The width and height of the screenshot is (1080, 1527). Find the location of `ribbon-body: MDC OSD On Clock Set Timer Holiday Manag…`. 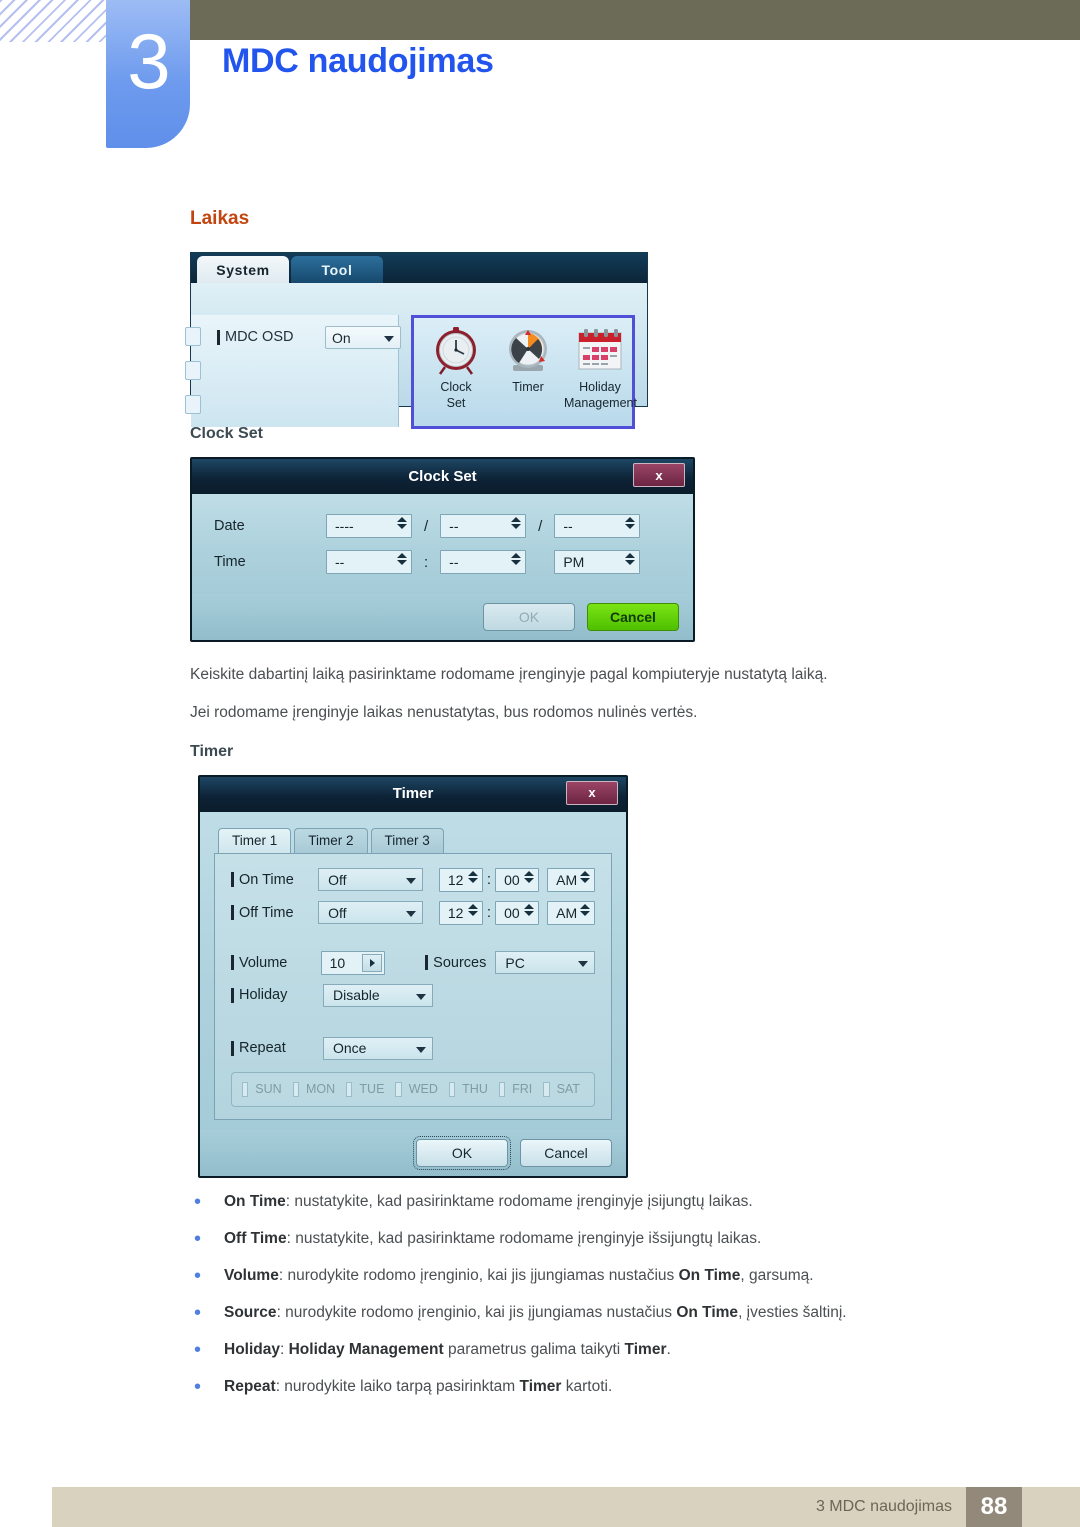

ribbon-body: MDC OSD On Clock Set Timer Holiday Manag… is located at coordinates (416, 356).